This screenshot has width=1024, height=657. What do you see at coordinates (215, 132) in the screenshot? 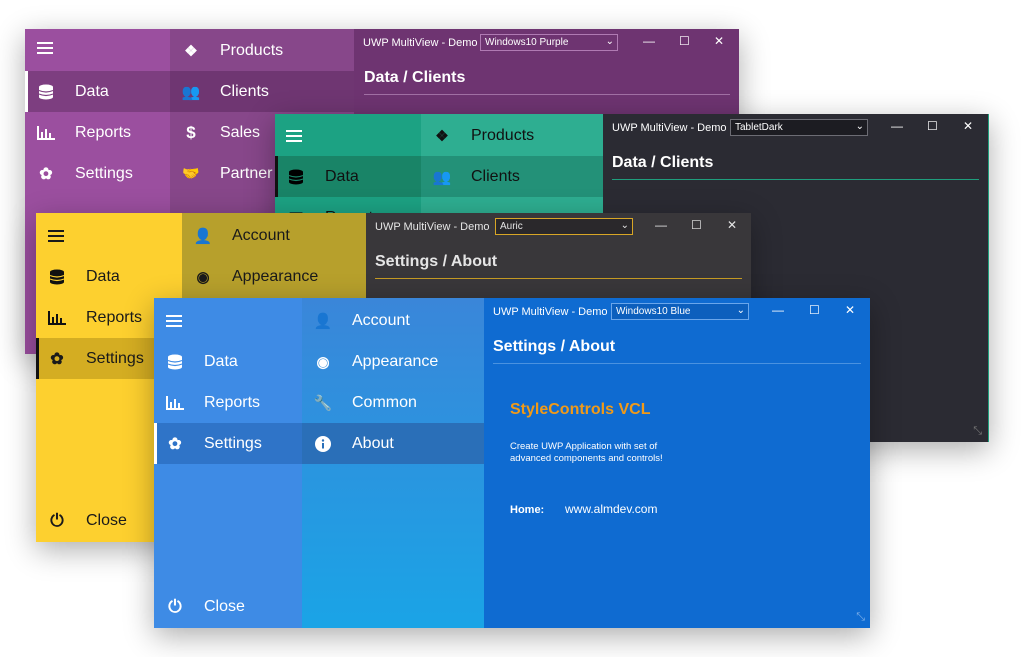
I see `sub-item-sales: $ Sales` at bounding box center [215, 132].